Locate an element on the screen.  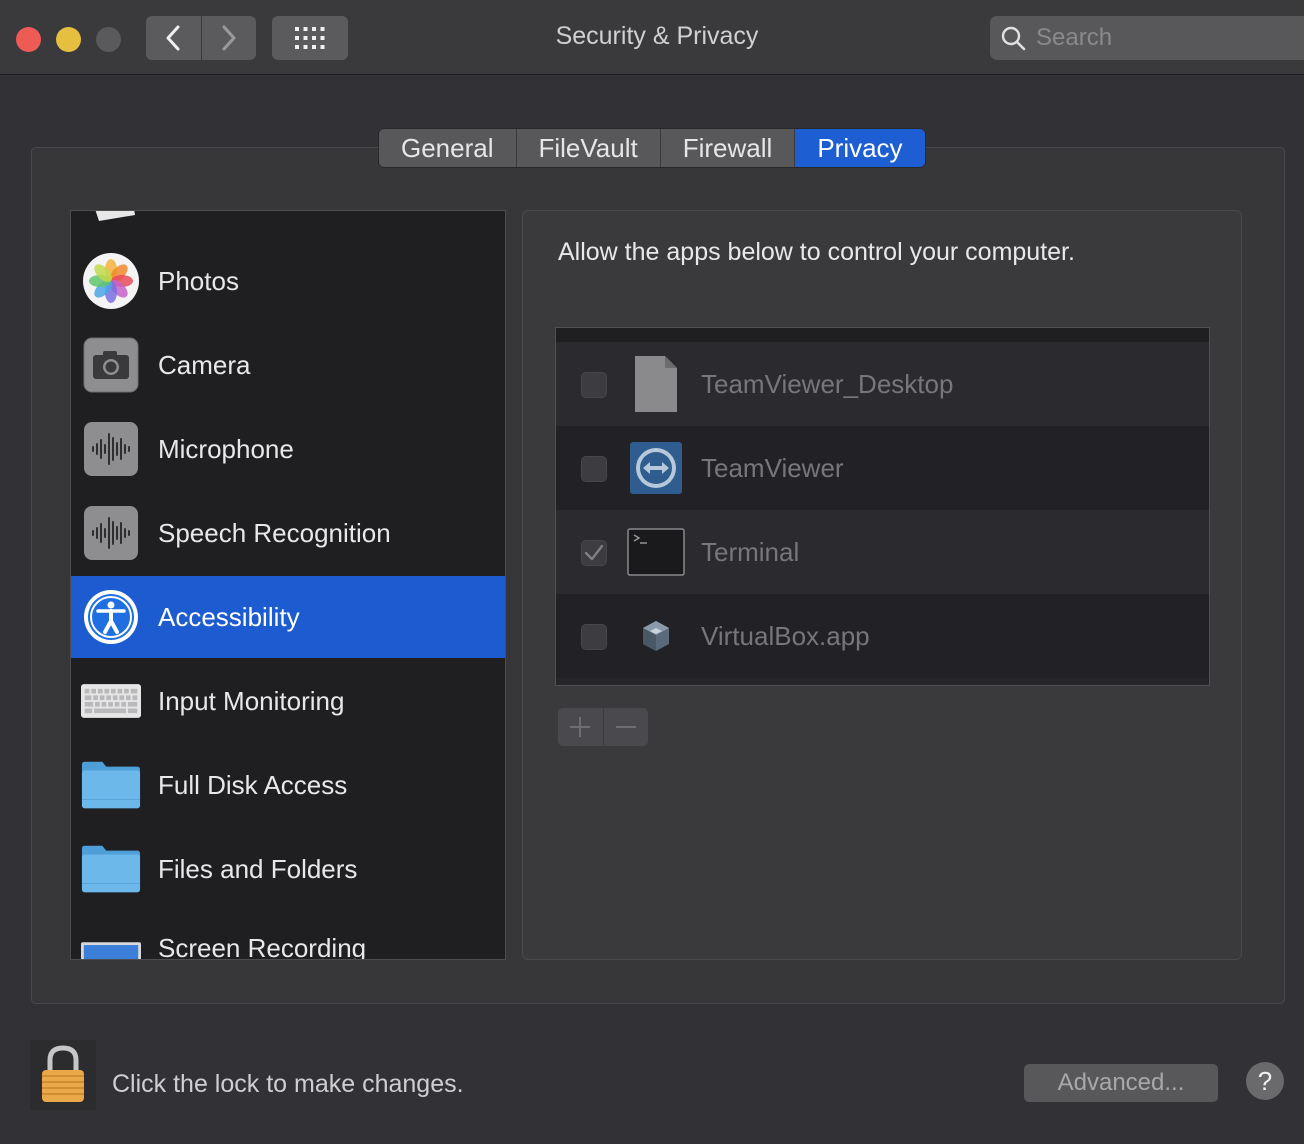
sidebar-item-label: Input Monitoring is located at coordinates (251, 700).